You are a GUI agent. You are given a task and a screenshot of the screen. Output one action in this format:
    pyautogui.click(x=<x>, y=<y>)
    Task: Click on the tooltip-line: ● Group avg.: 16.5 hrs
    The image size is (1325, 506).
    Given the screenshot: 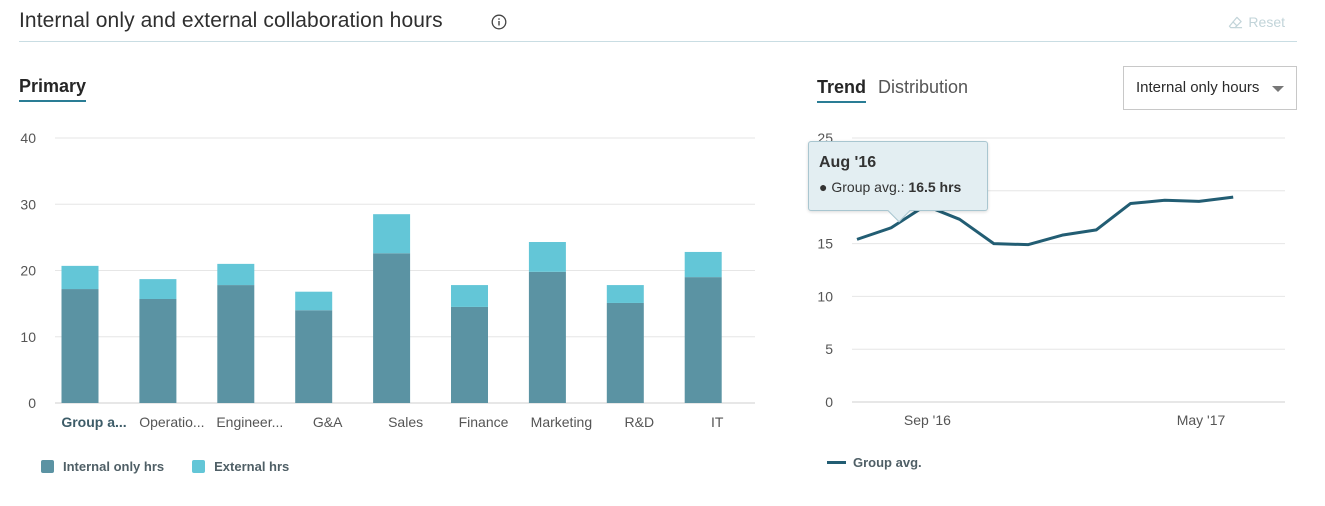 What is the action you would take?
    pyautogui.click(x=898, y=187)
    